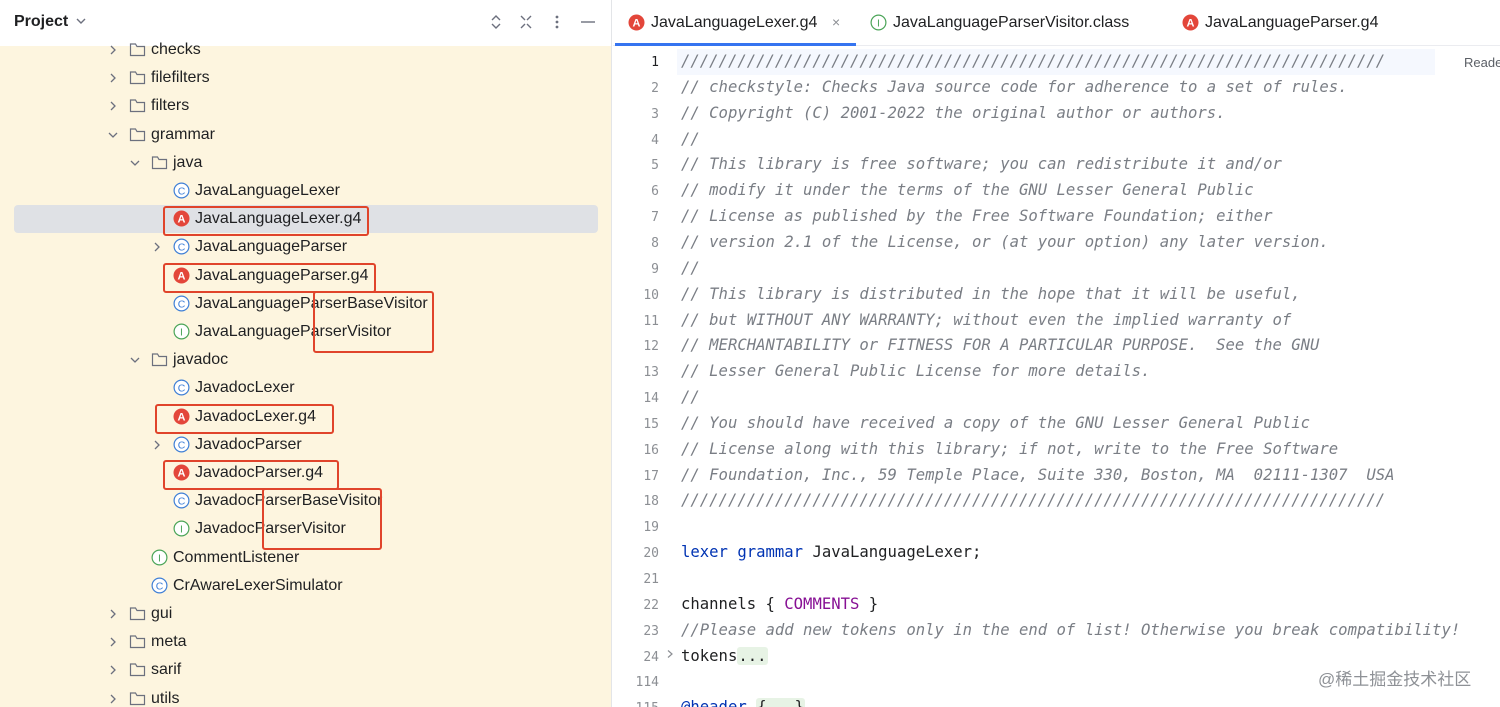 Image resolution: width=1500 pixels, height=707 pixels. What do you see at coordinates (651, 502) in the screenshot?
I see `line-number: 18` at bounding box center [651, 502].